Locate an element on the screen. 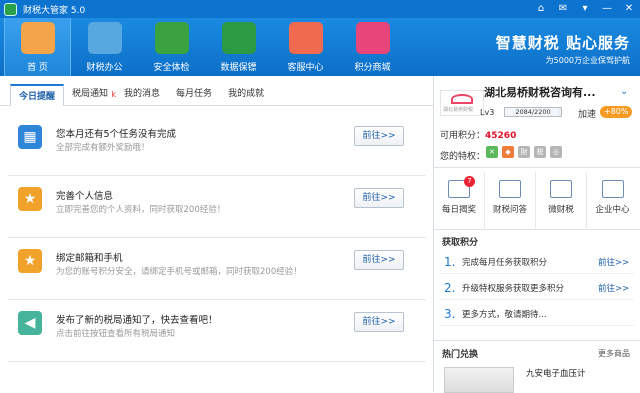 This screenshot has height=393, width=640. tool-label: 每日揭奖 is located at coordinates (458, 210).